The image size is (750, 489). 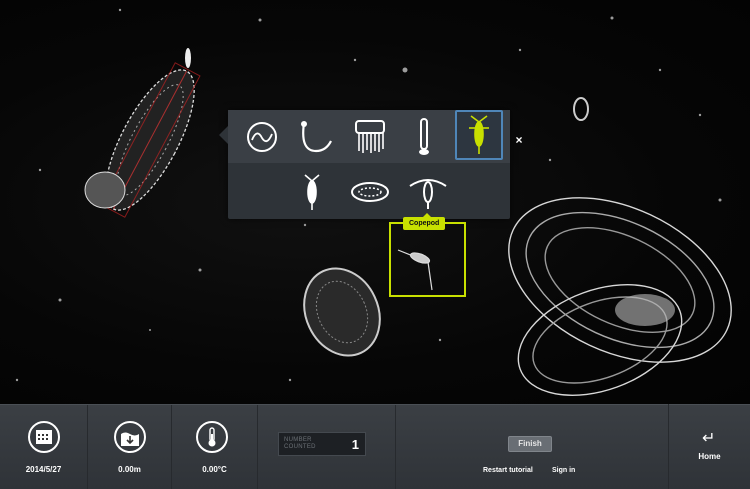 What do you see at coordinates (355, 444) in the screenshot?
I see `number-counted-value: 1` at bounding box center [355, 444].